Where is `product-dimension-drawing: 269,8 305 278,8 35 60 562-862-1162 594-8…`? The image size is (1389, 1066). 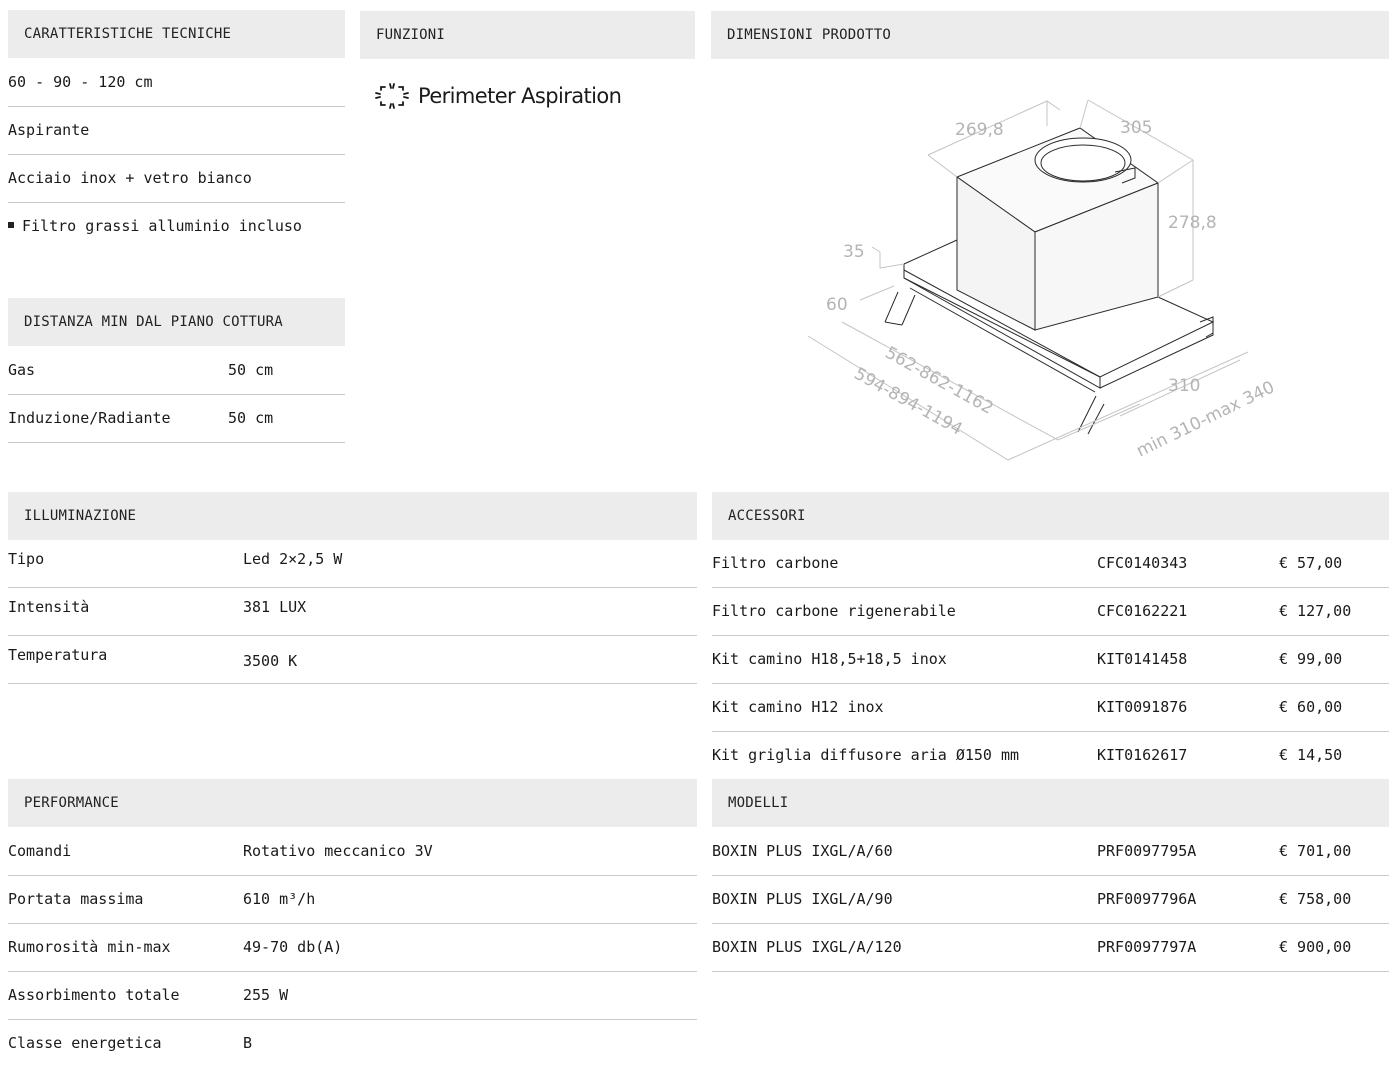
product-dimension-drawing: 269,8 305 278,8 35 60 562-862-1162 594-8… is located at coordinates (1042, 280).